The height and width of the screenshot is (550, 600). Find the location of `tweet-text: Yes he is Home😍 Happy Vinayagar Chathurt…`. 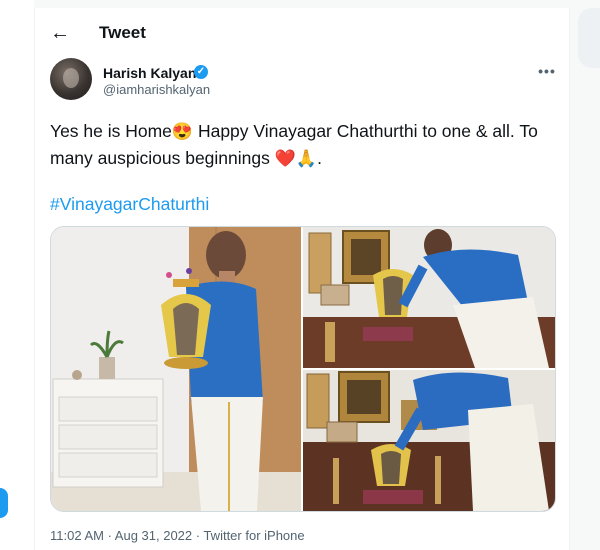

tweet-text: Yes he is Home😍 Happy Vinayagar Chathurt… is located at coordinates (305, 145).